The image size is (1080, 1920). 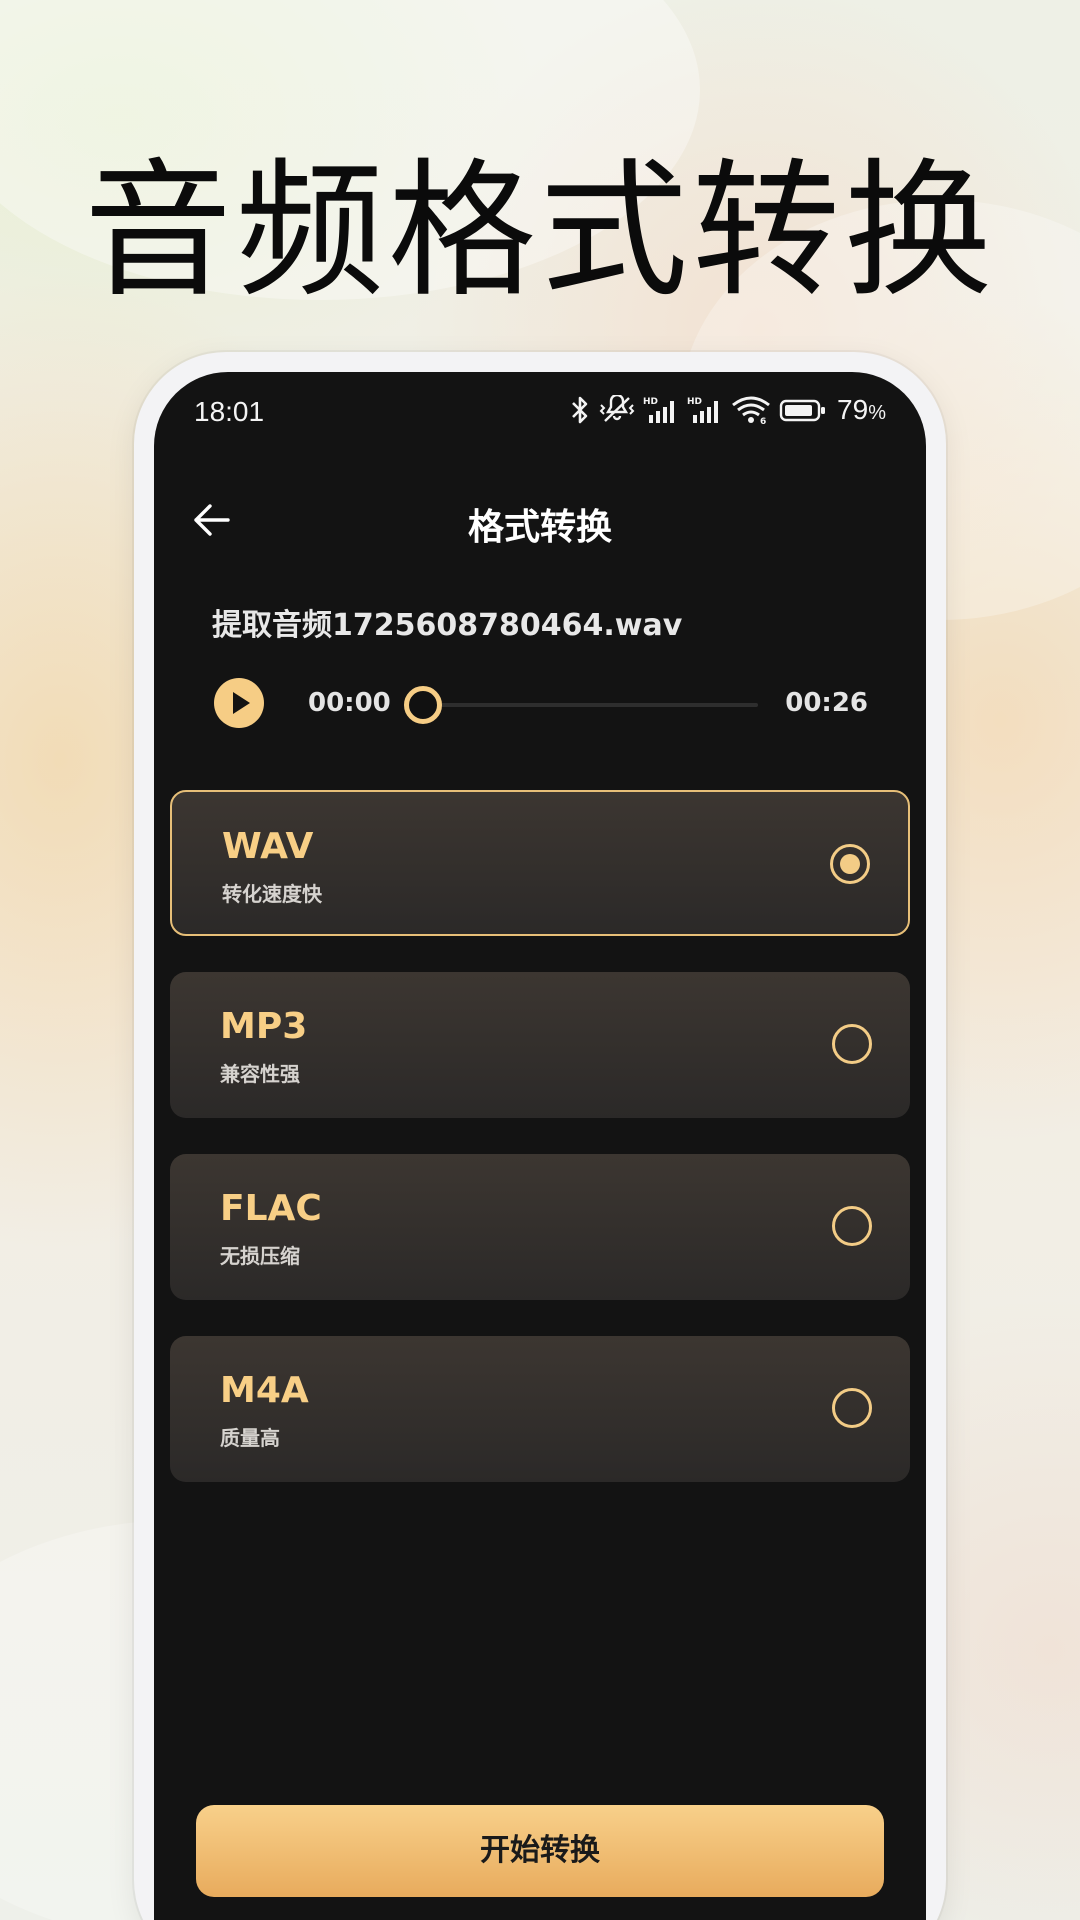 I want to click on status-icons: HD HD 6 79%, so click(x=727, y=410).